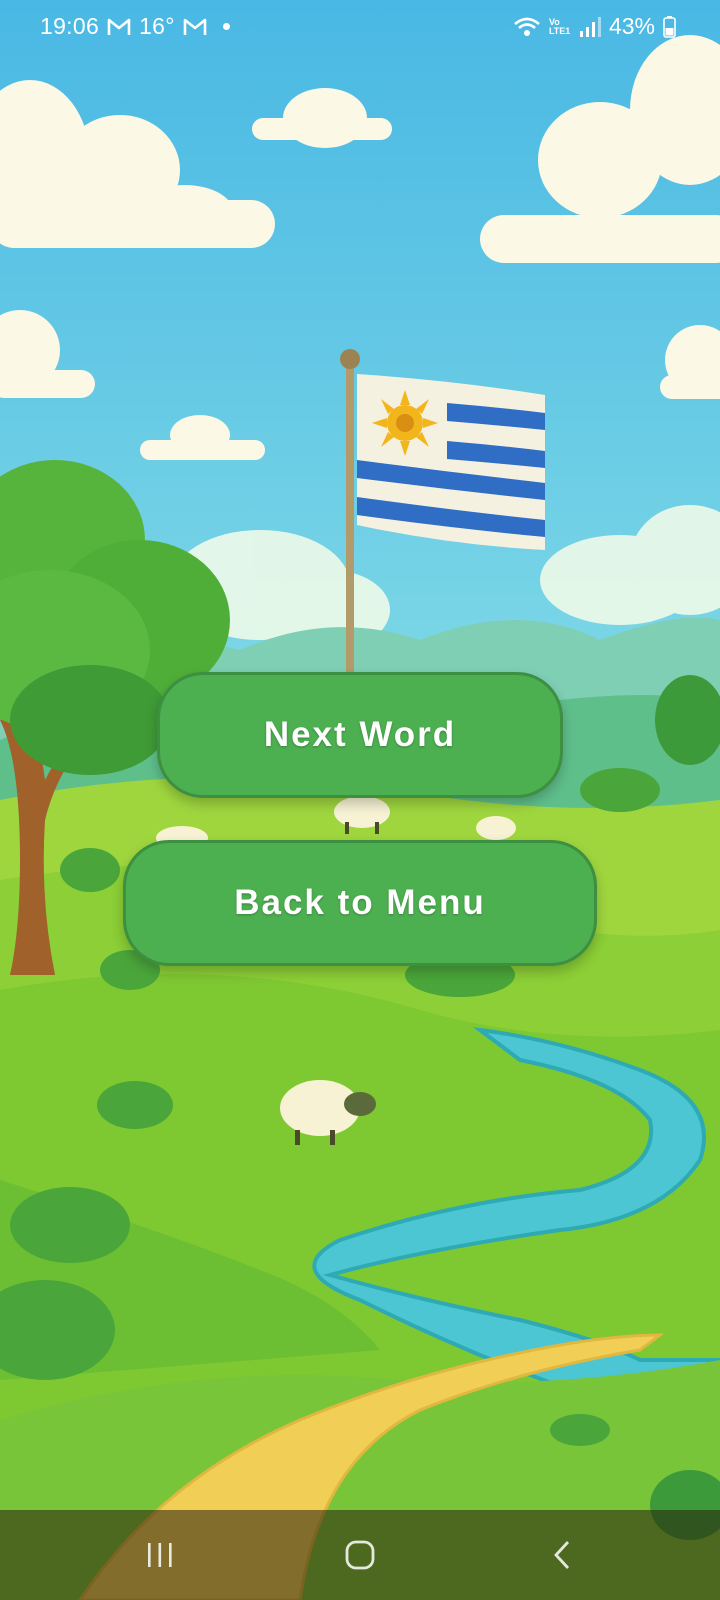  I want to click on battery-percent: 43%, so click(631, 26).